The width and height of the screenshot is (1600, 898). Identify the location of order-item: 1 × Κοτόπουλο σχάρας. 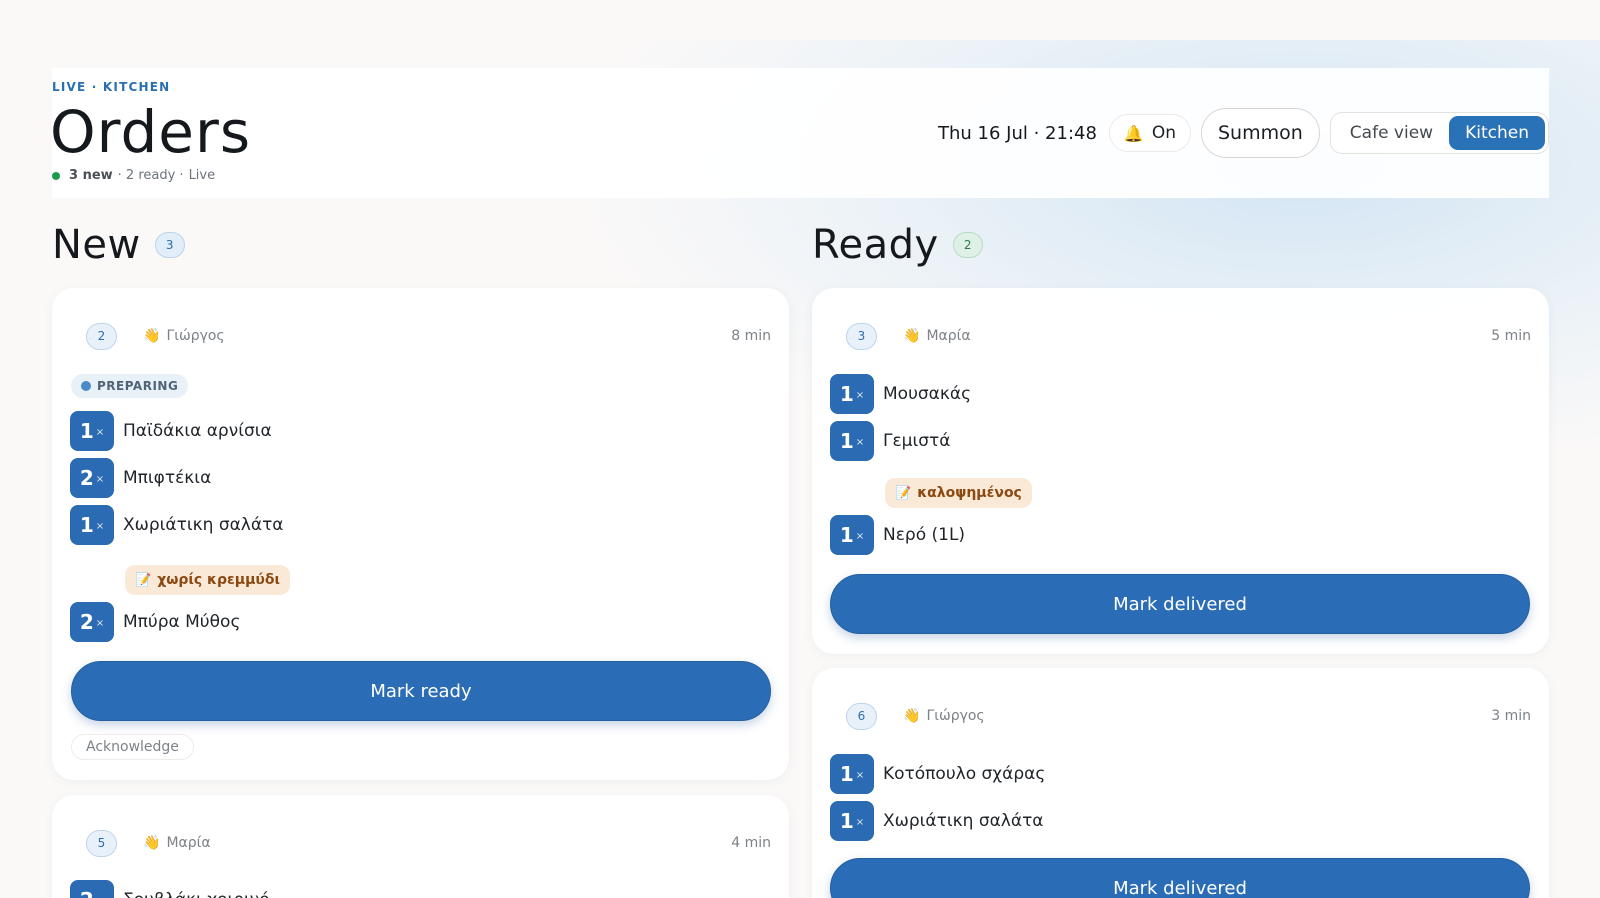
(937, 774).